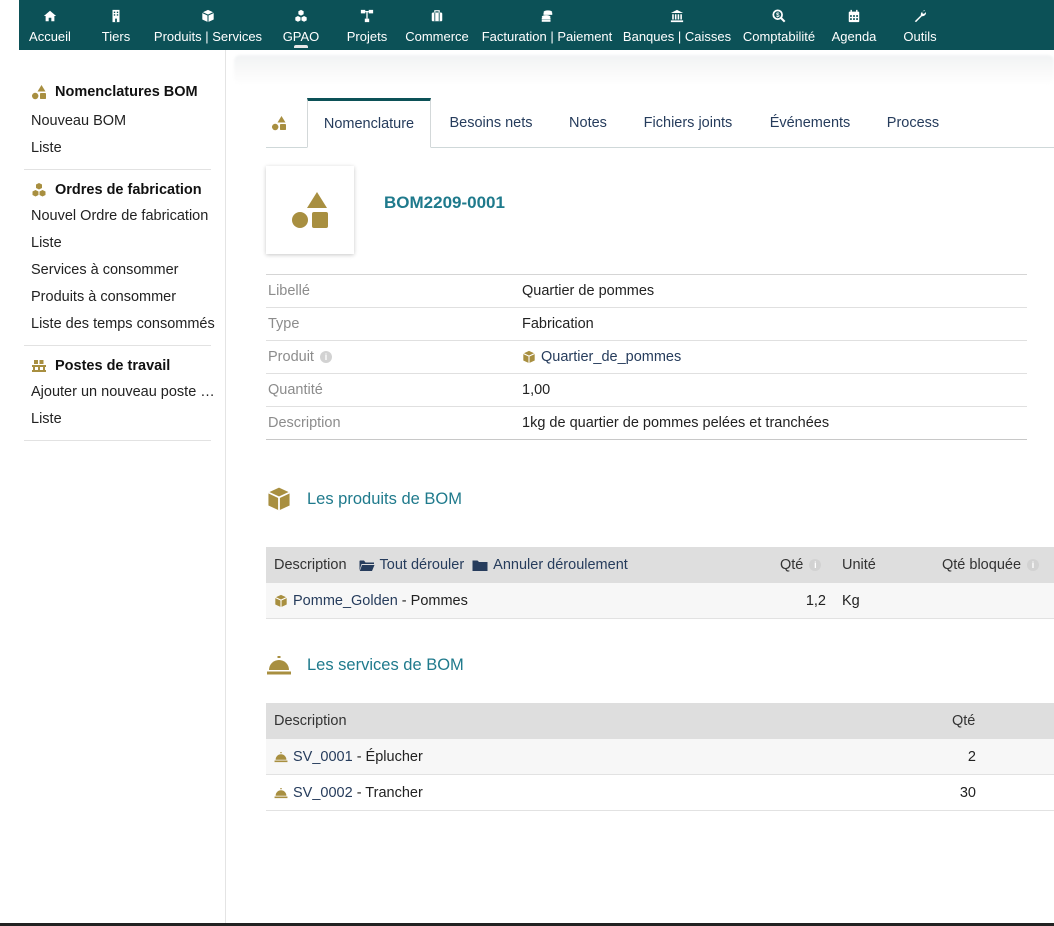 The width and height of the screenshot is (1054, 926). What do you see at coordinates (387, 757) in the screenshot?
I see `service-label: - Éplucher` at bounding box center [387, 757].